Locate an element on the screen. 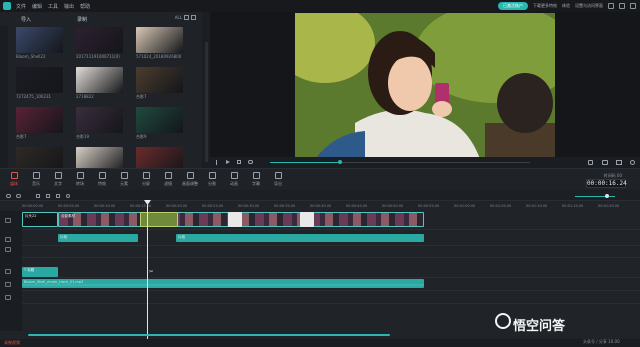  tool-6: 分屏 is located at coordinates (146, 179).